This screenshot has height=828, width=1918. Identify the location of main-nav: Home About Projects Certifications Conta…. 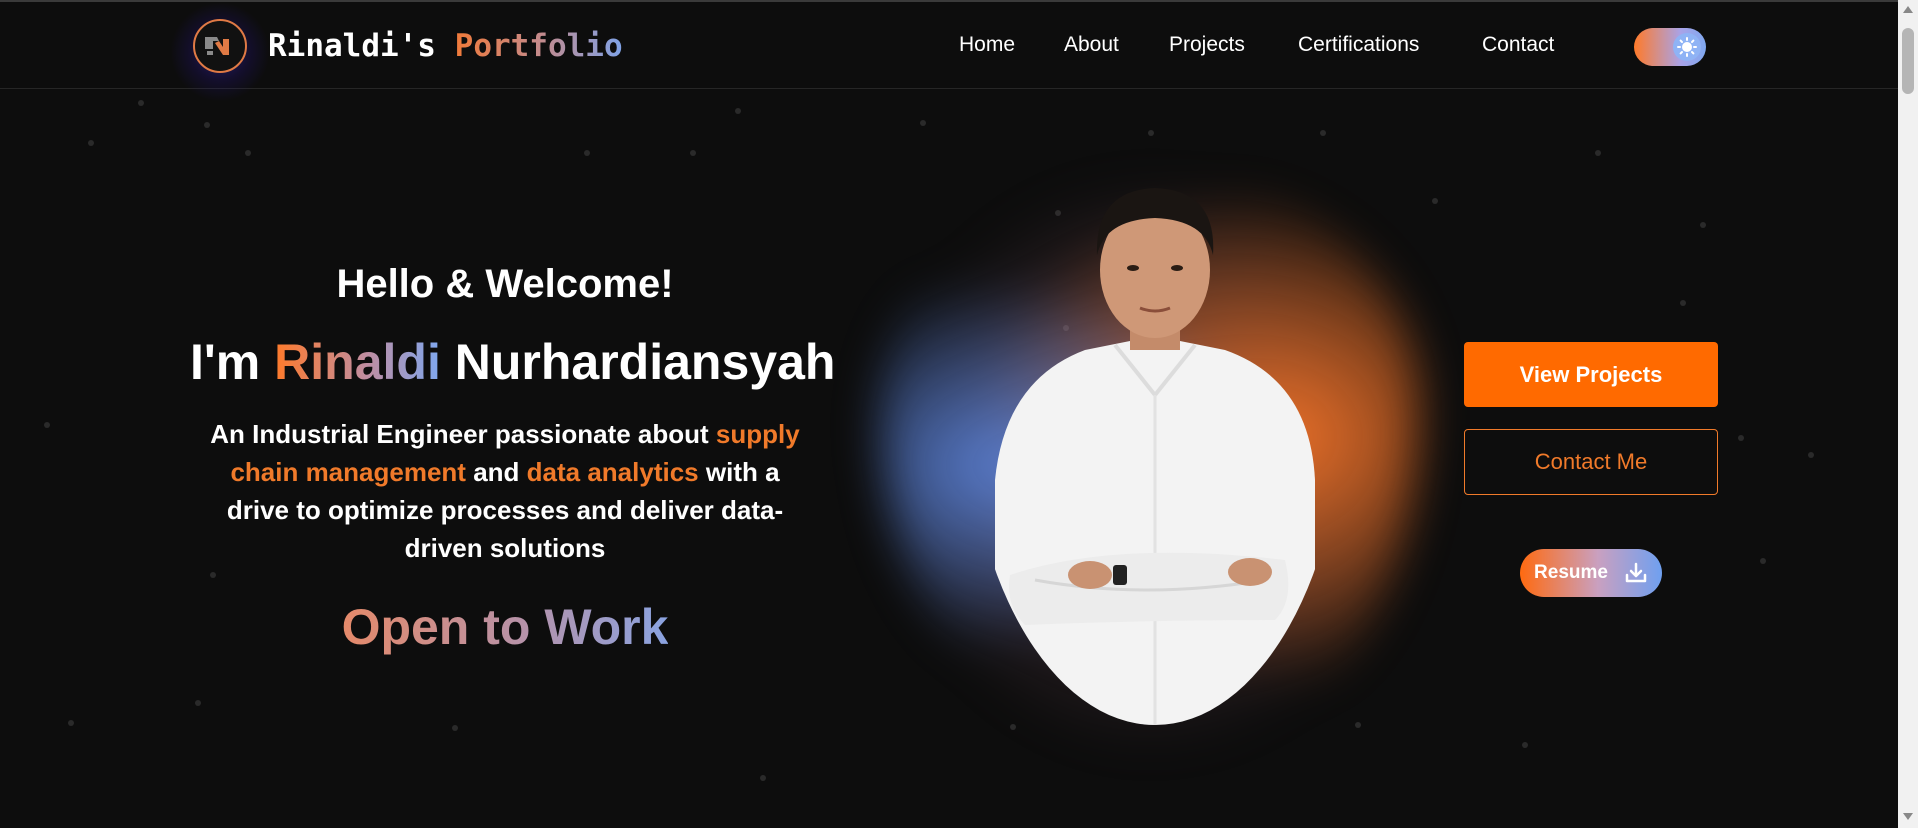
(949, 48).